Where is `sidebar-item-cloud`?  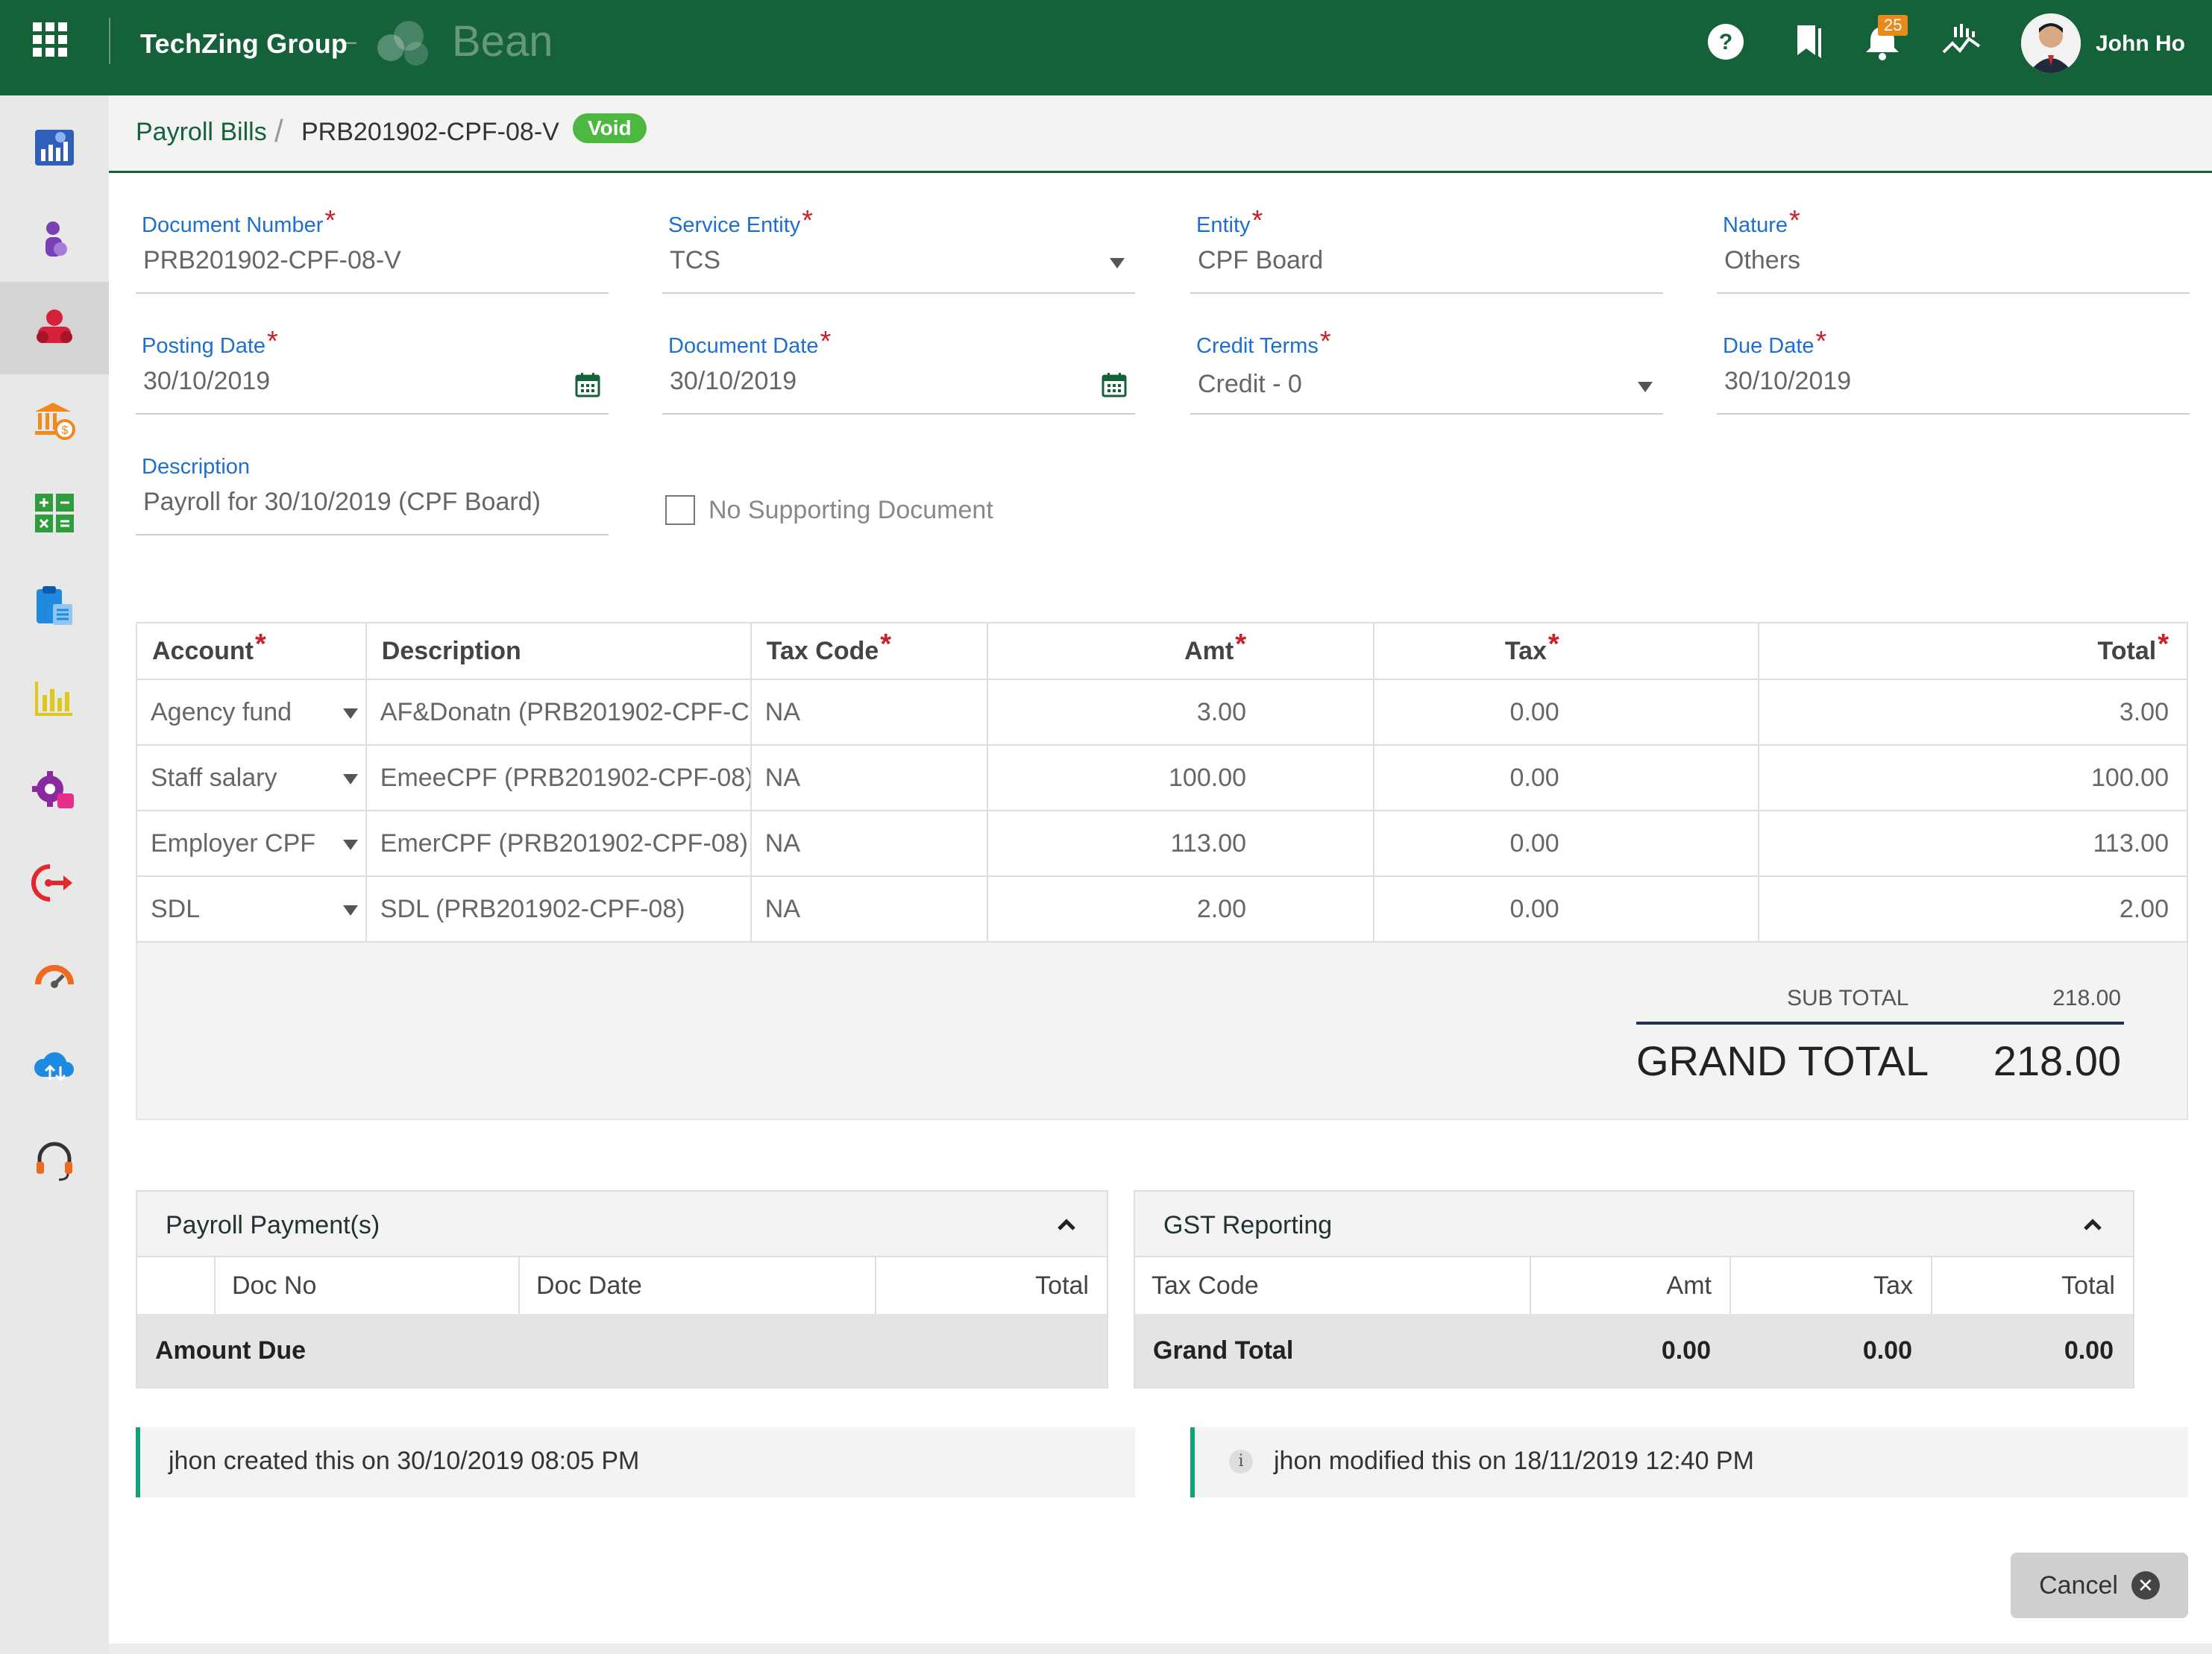
sidebar-item-cloud is located at coordinates (54, 1068).